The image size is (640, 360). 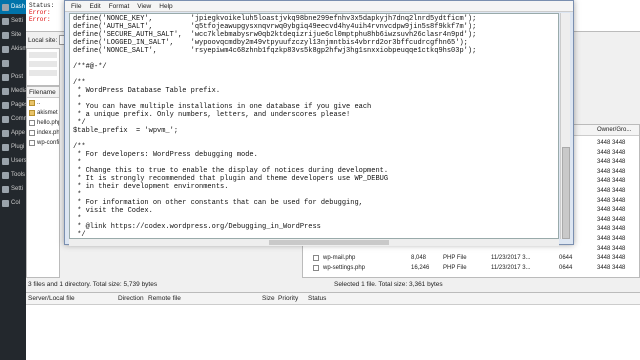 What do you see at coordinates (18, 161) in the screenshot?
I see `wp-menu-label: Users` at bounding box center [18, 161].